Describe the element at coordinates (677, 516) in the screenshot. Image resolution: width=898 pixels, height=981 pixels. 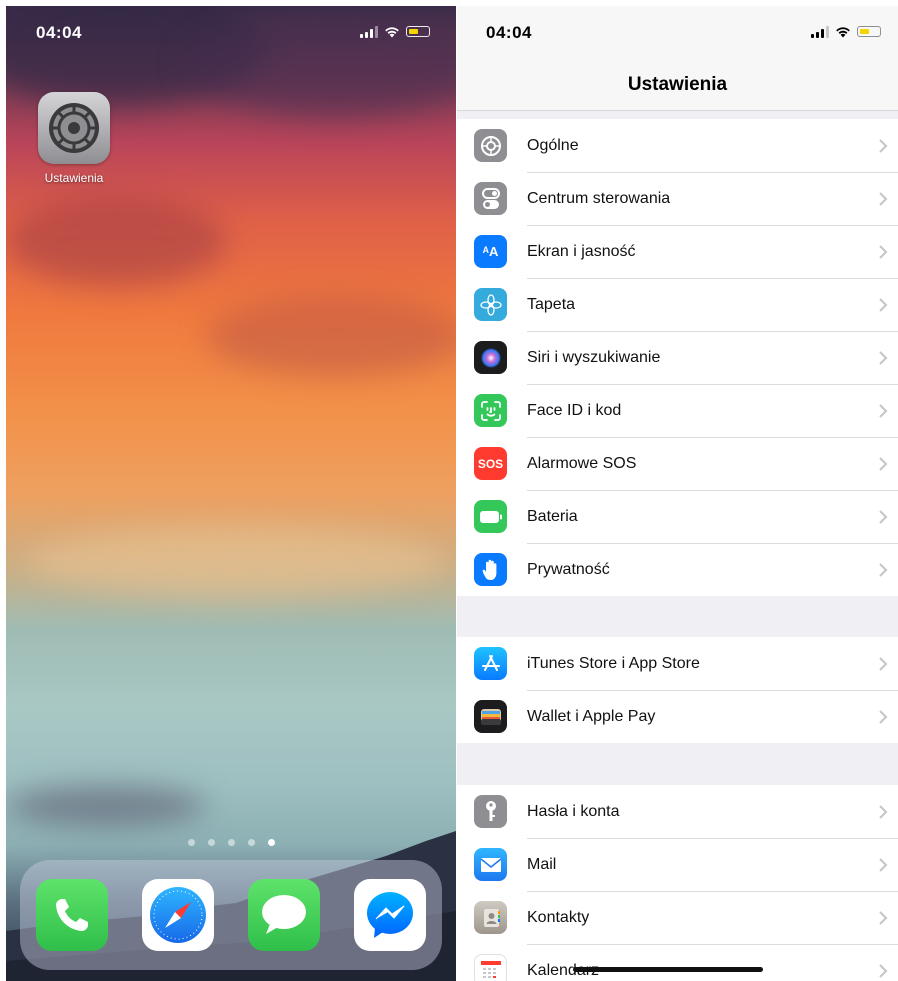
I see `settings-row-battery: Bateria` at that location.